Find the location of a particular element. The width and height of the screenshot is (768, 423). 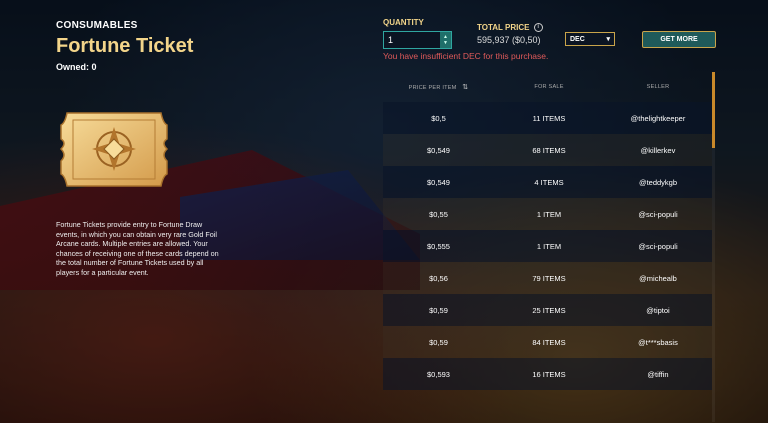

quantity-input is located at coordinates (412, 40).